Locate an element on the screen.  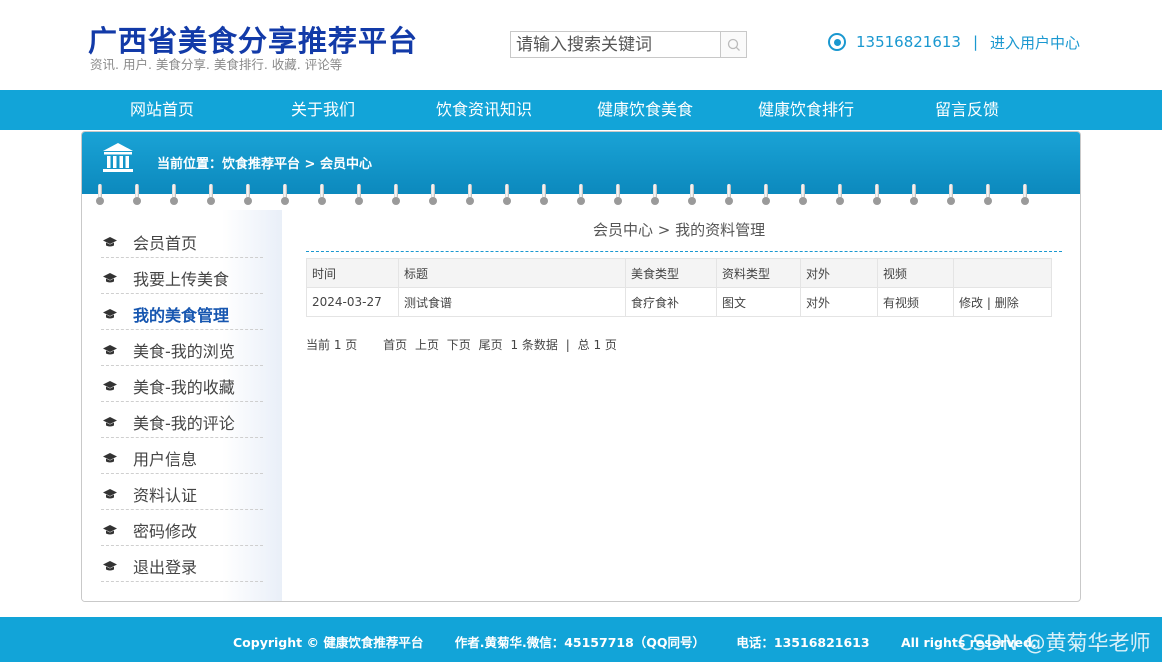
sidebar-item-label: 美食-我的浏览 is located at coordinates (184, 351).